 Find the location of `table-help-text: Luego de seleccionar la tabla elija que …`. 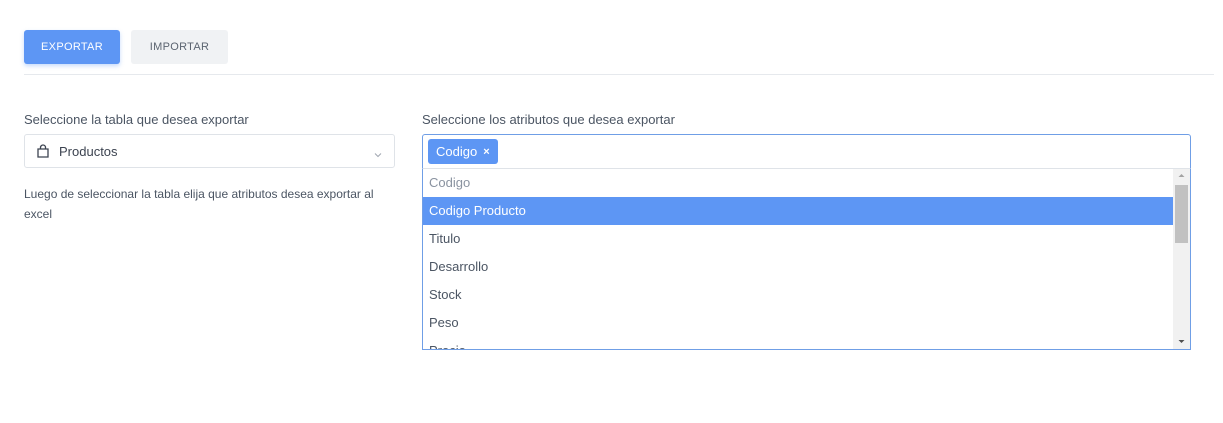

table-help-text: Luego de seleccionar la tabla elija que … is located at coordinates (199, 204).